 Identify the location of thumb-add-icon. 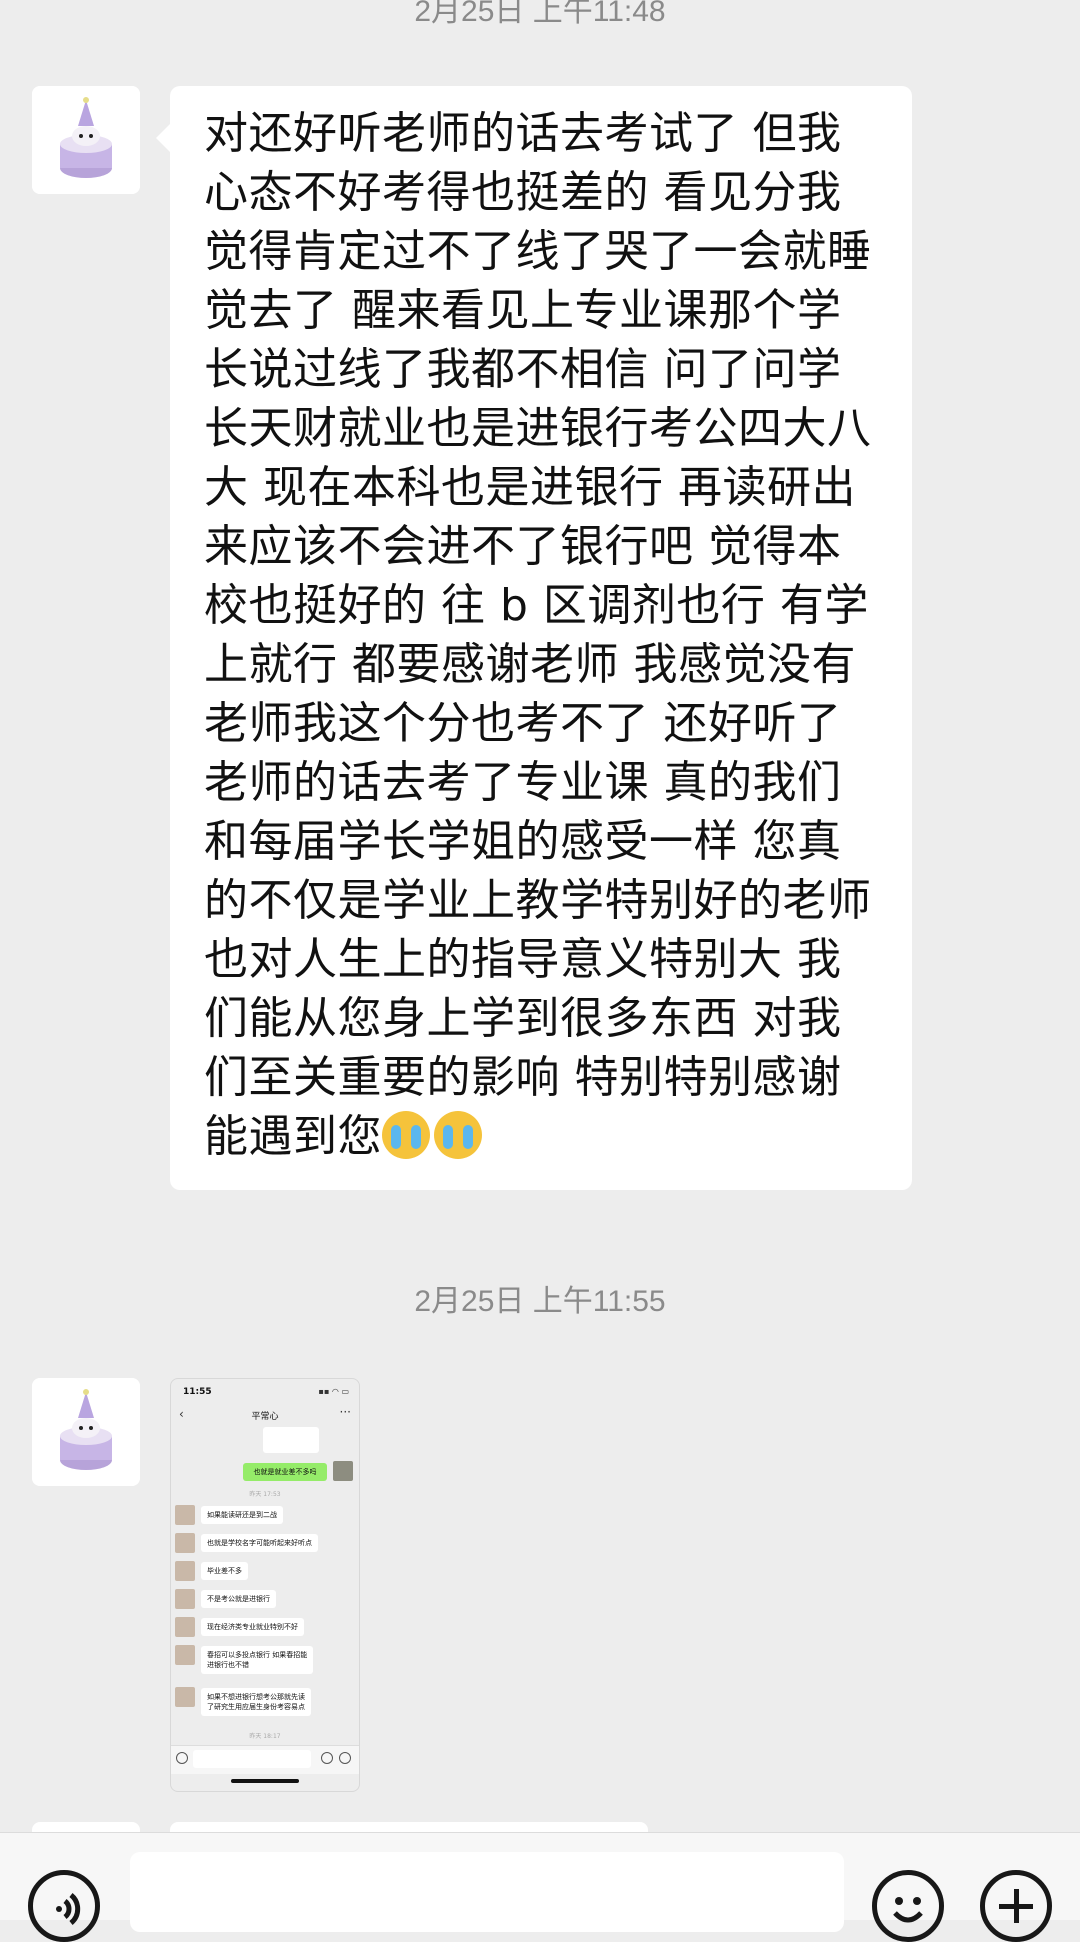
(345, 1758).